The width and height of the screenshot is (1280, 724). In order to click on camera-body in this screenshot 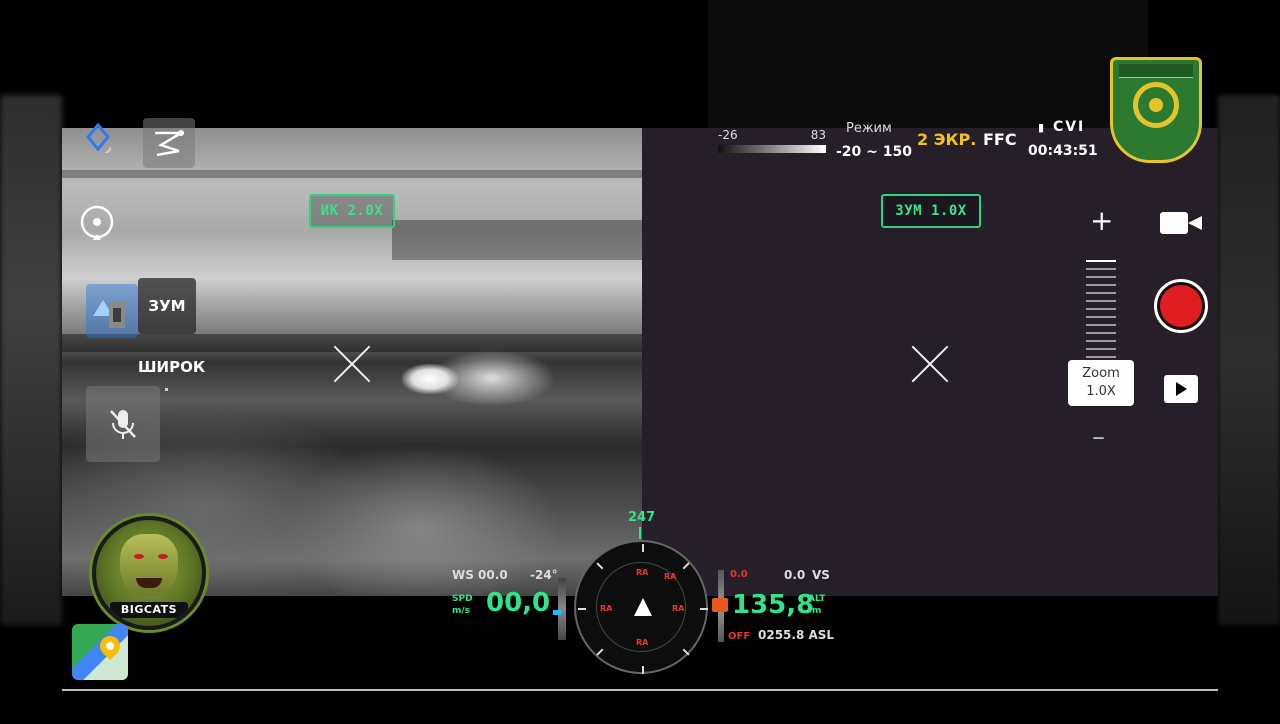, I will do `click(1174, 223)`.